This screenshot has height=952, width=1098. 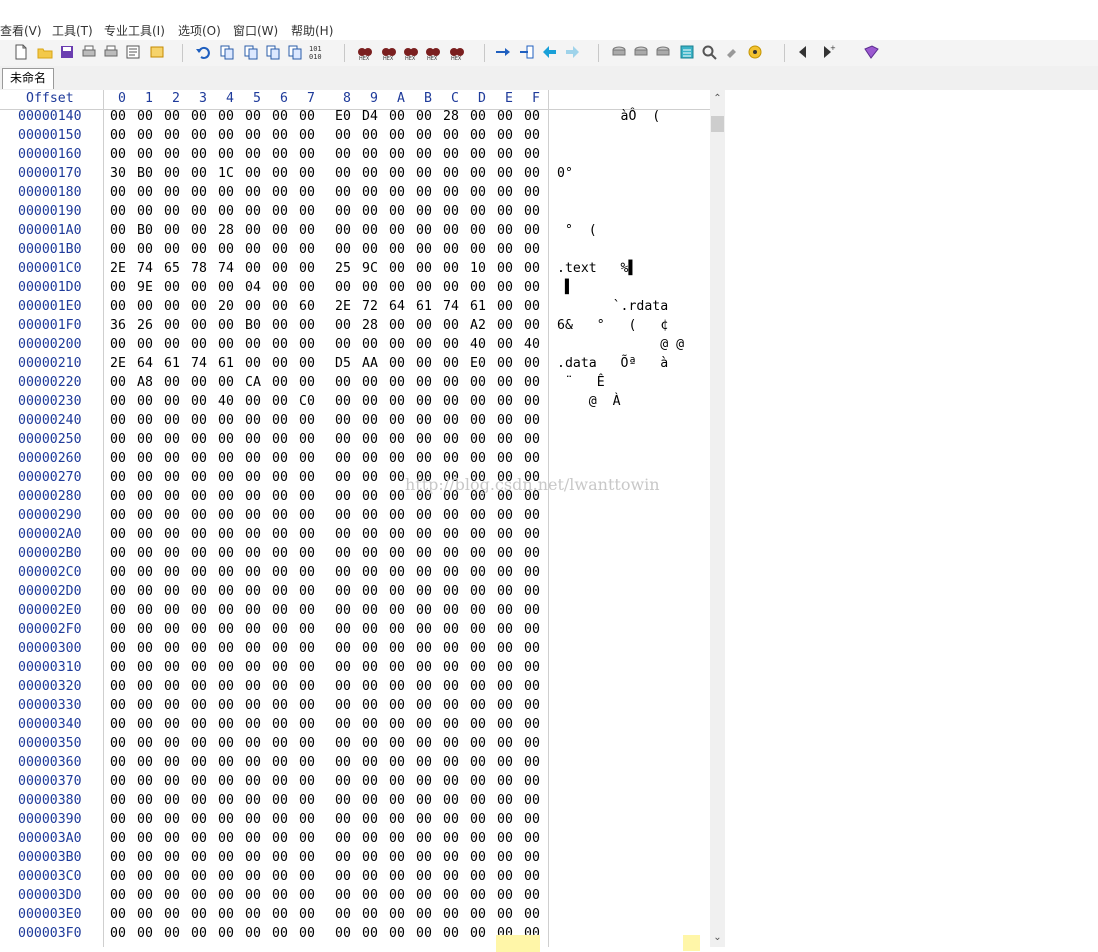 I want to click on hex-byte: AA, so click(x=370, y=363).